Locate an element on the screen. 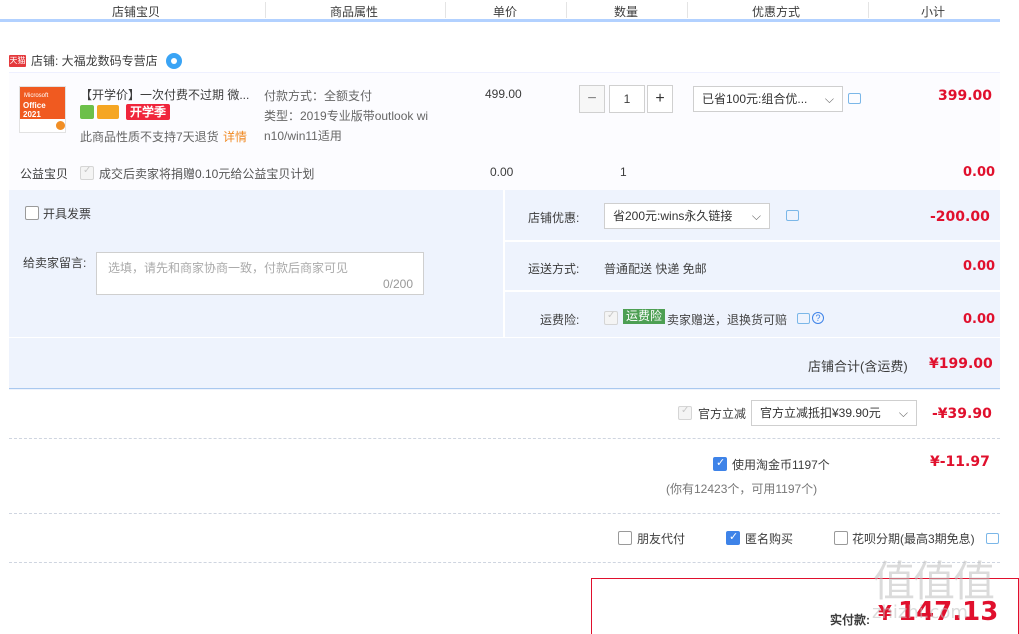  official-select-value: 官方立减抵扣¥39.90元 is located at coordinates (820, 413).